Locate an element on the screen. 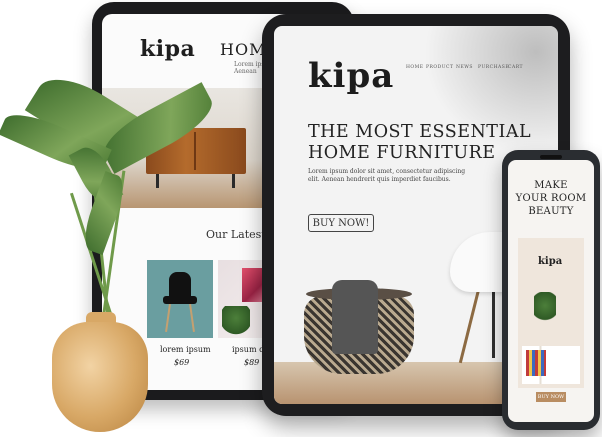 The width and height of the screenshot is (602, 437). phone-notch is located at coordinates (551, 157).